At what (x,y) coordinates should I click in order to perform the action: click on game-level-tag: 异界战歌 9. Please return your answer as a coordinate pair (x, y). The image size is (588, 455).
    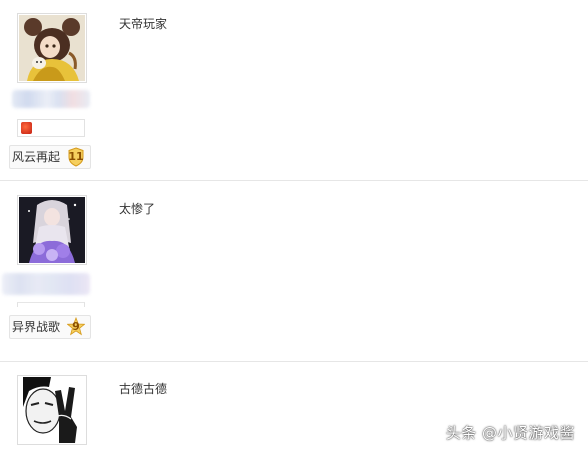
    Looking at the image, I should click on (50, 327).